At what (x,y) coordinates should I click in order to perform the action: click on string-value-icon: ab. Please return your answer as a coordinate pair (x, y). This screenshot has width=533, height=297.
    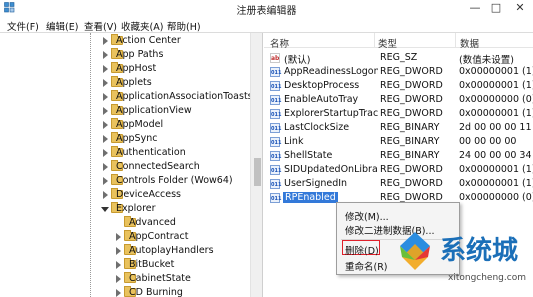
    Looking at the image, I should click on (275, 58).